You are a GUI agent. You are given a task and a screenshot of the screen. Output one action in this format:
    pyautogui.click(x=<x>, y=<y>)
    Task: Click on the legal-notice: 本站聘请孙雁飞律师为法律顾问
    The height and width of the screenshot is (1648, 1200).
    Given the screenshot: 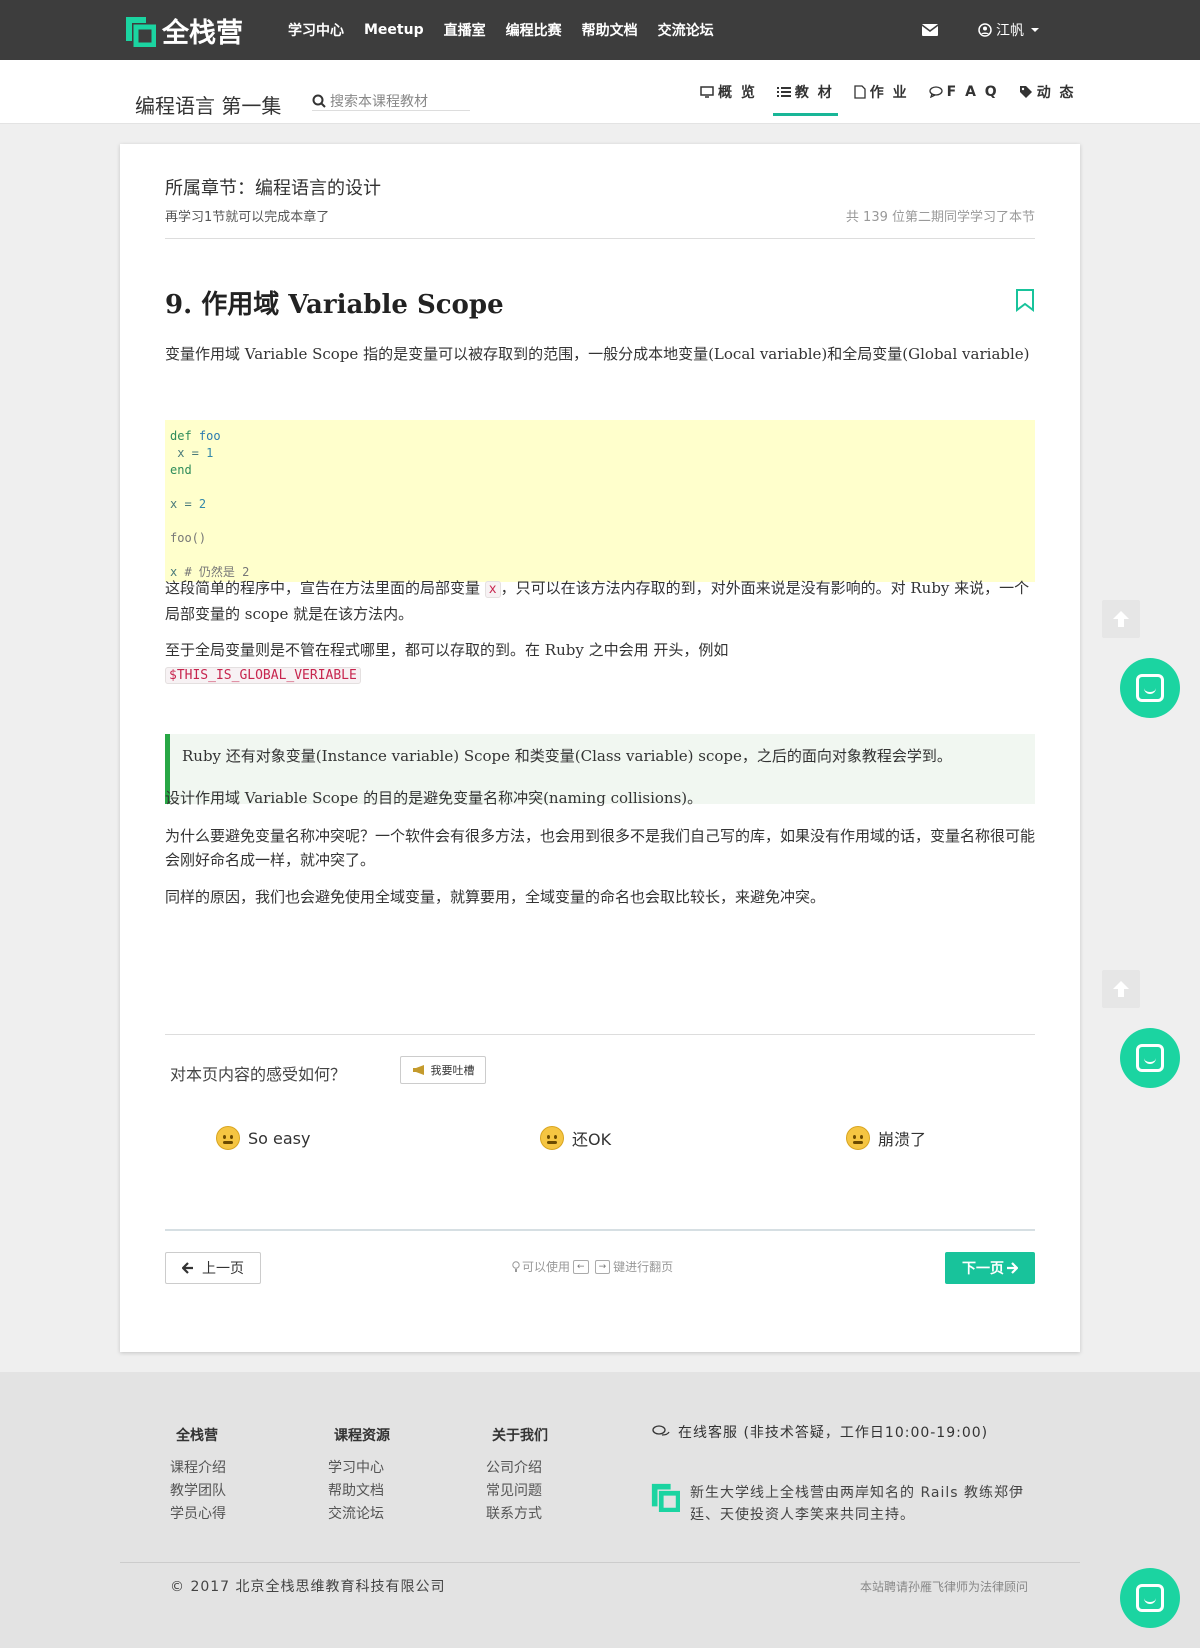 What is the action you would take?
    pyautogui.click(x=943, y=1587)
    